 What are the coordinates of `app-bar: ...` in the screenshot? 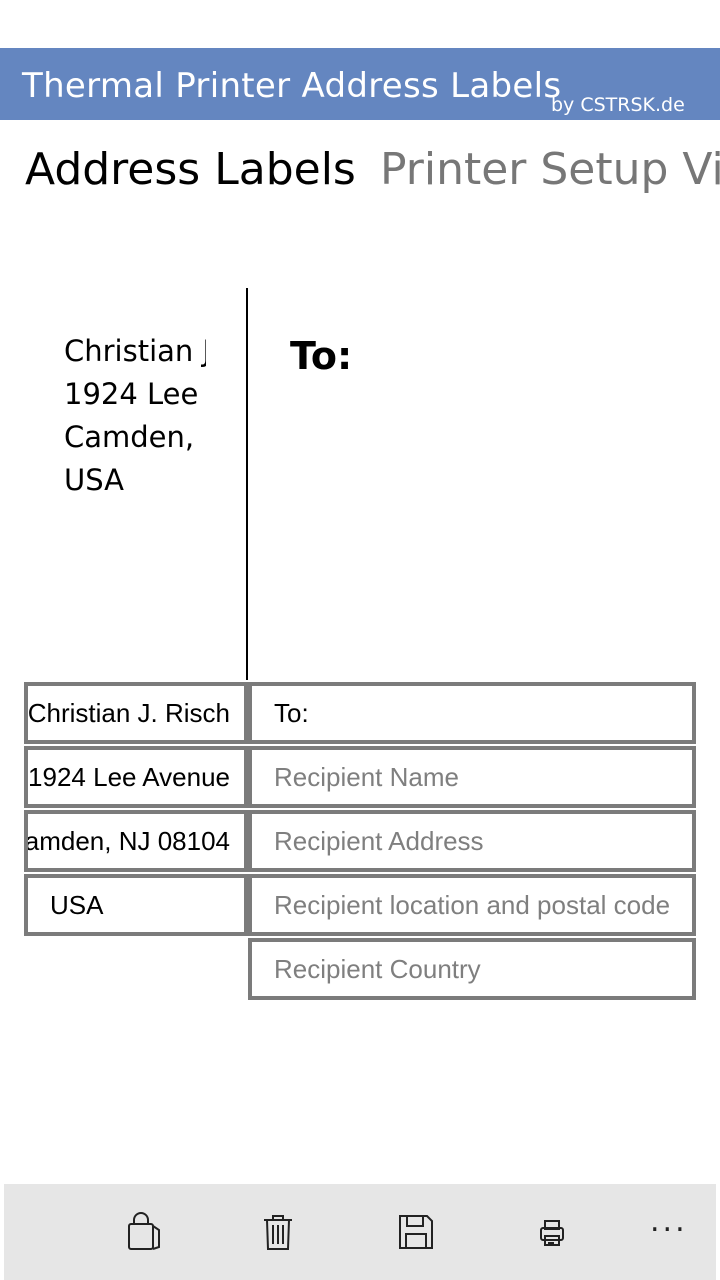 It's located at (360, 1232).